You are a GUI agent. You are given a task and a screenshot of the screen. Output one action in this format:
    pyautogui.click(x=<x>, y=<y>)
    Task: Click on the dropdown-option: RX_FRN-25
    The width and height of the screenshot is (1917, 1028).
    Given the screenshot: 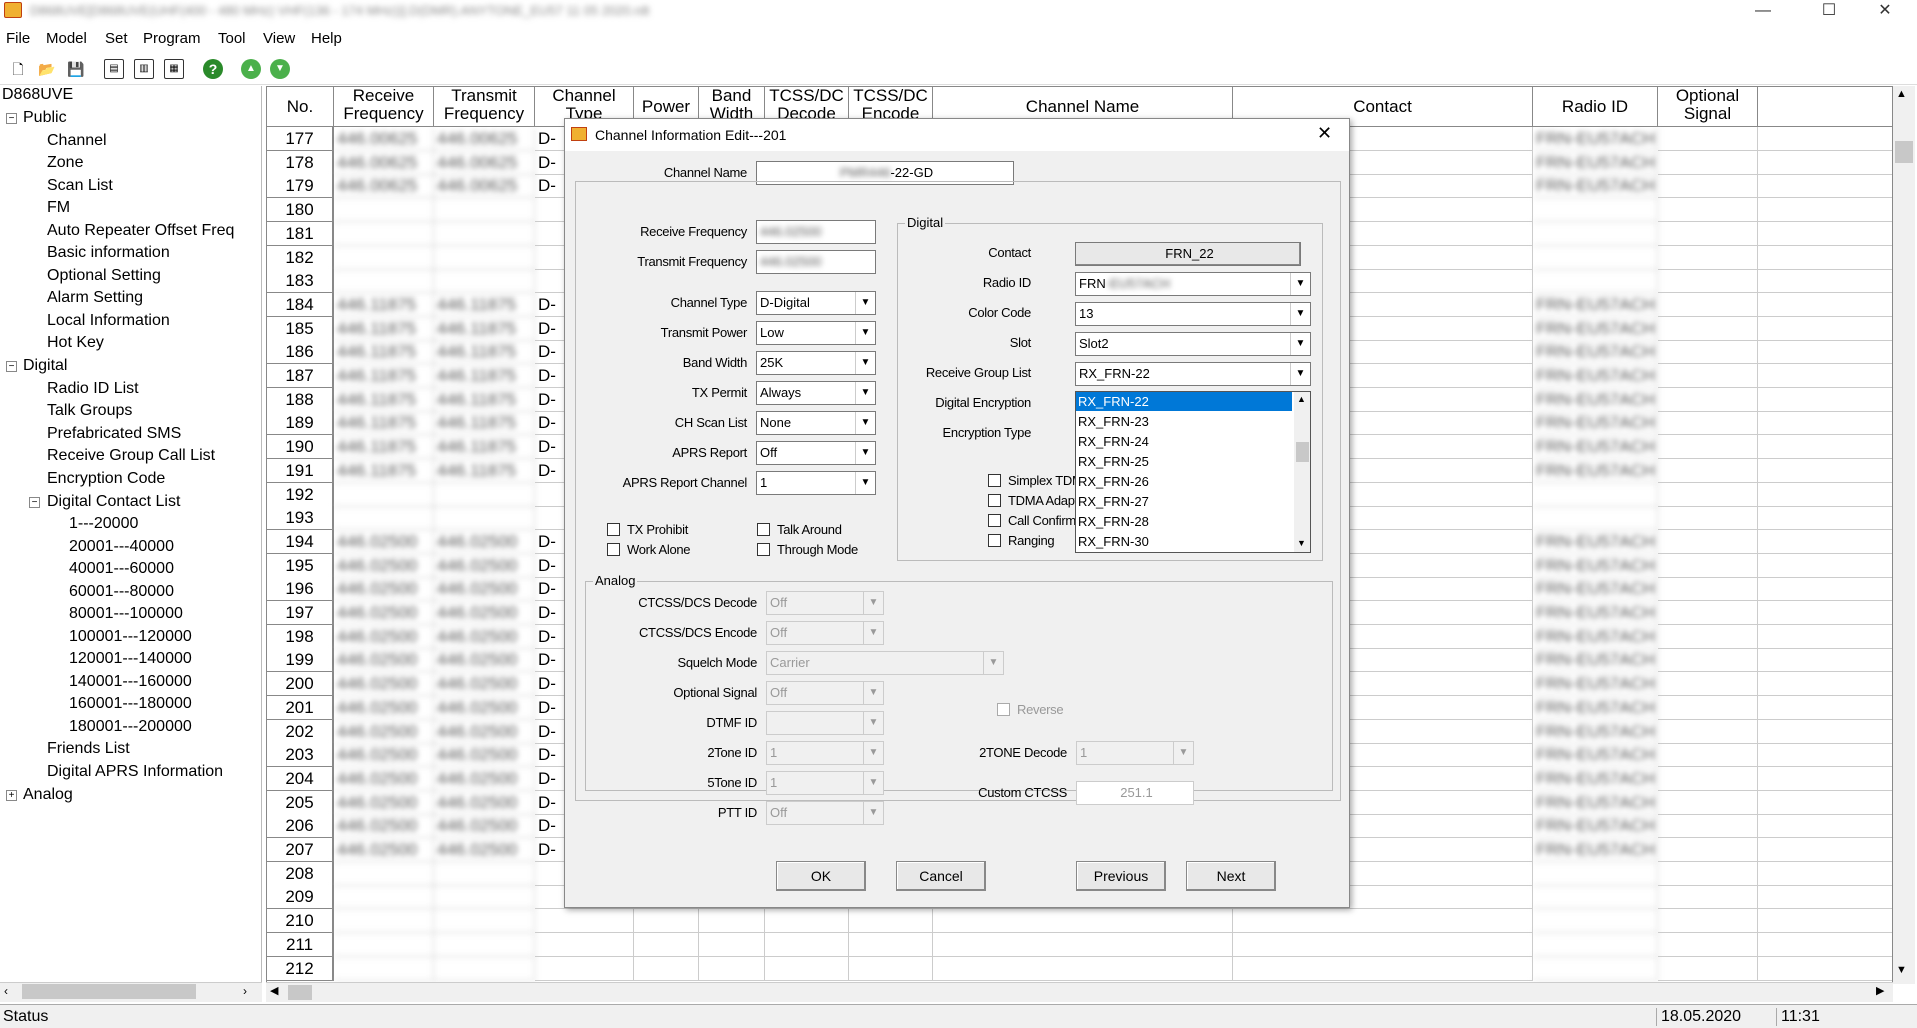 What is the action you would take?
    pyautogui.click(x=1184, y=461)
    